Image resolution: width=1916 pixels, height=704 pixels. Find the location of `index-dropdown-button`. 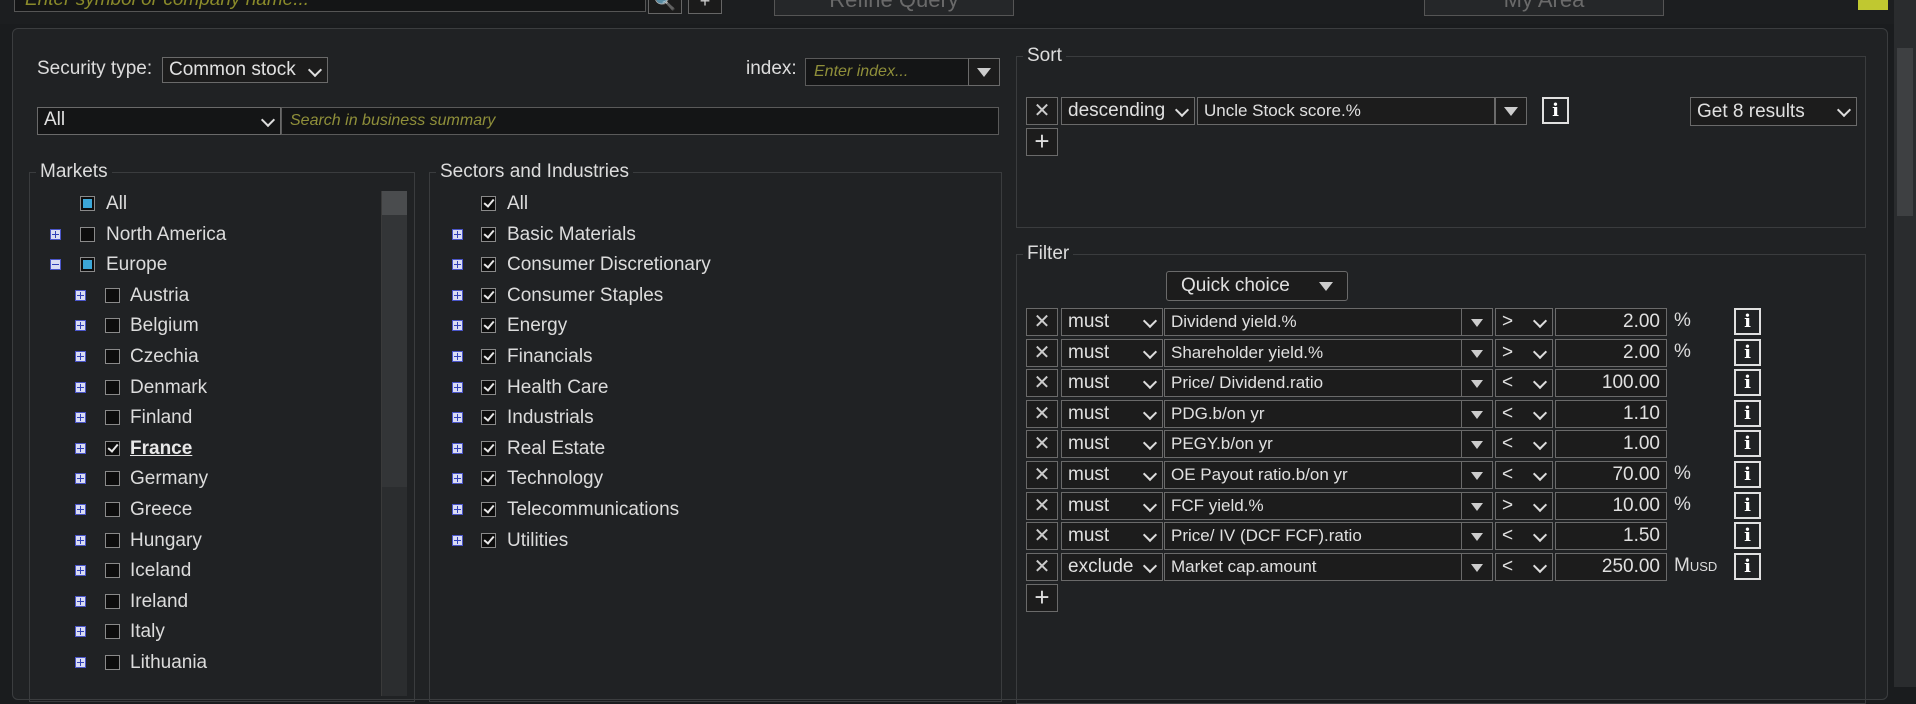

index-dropdown-button is located at coordinates (984, 72).